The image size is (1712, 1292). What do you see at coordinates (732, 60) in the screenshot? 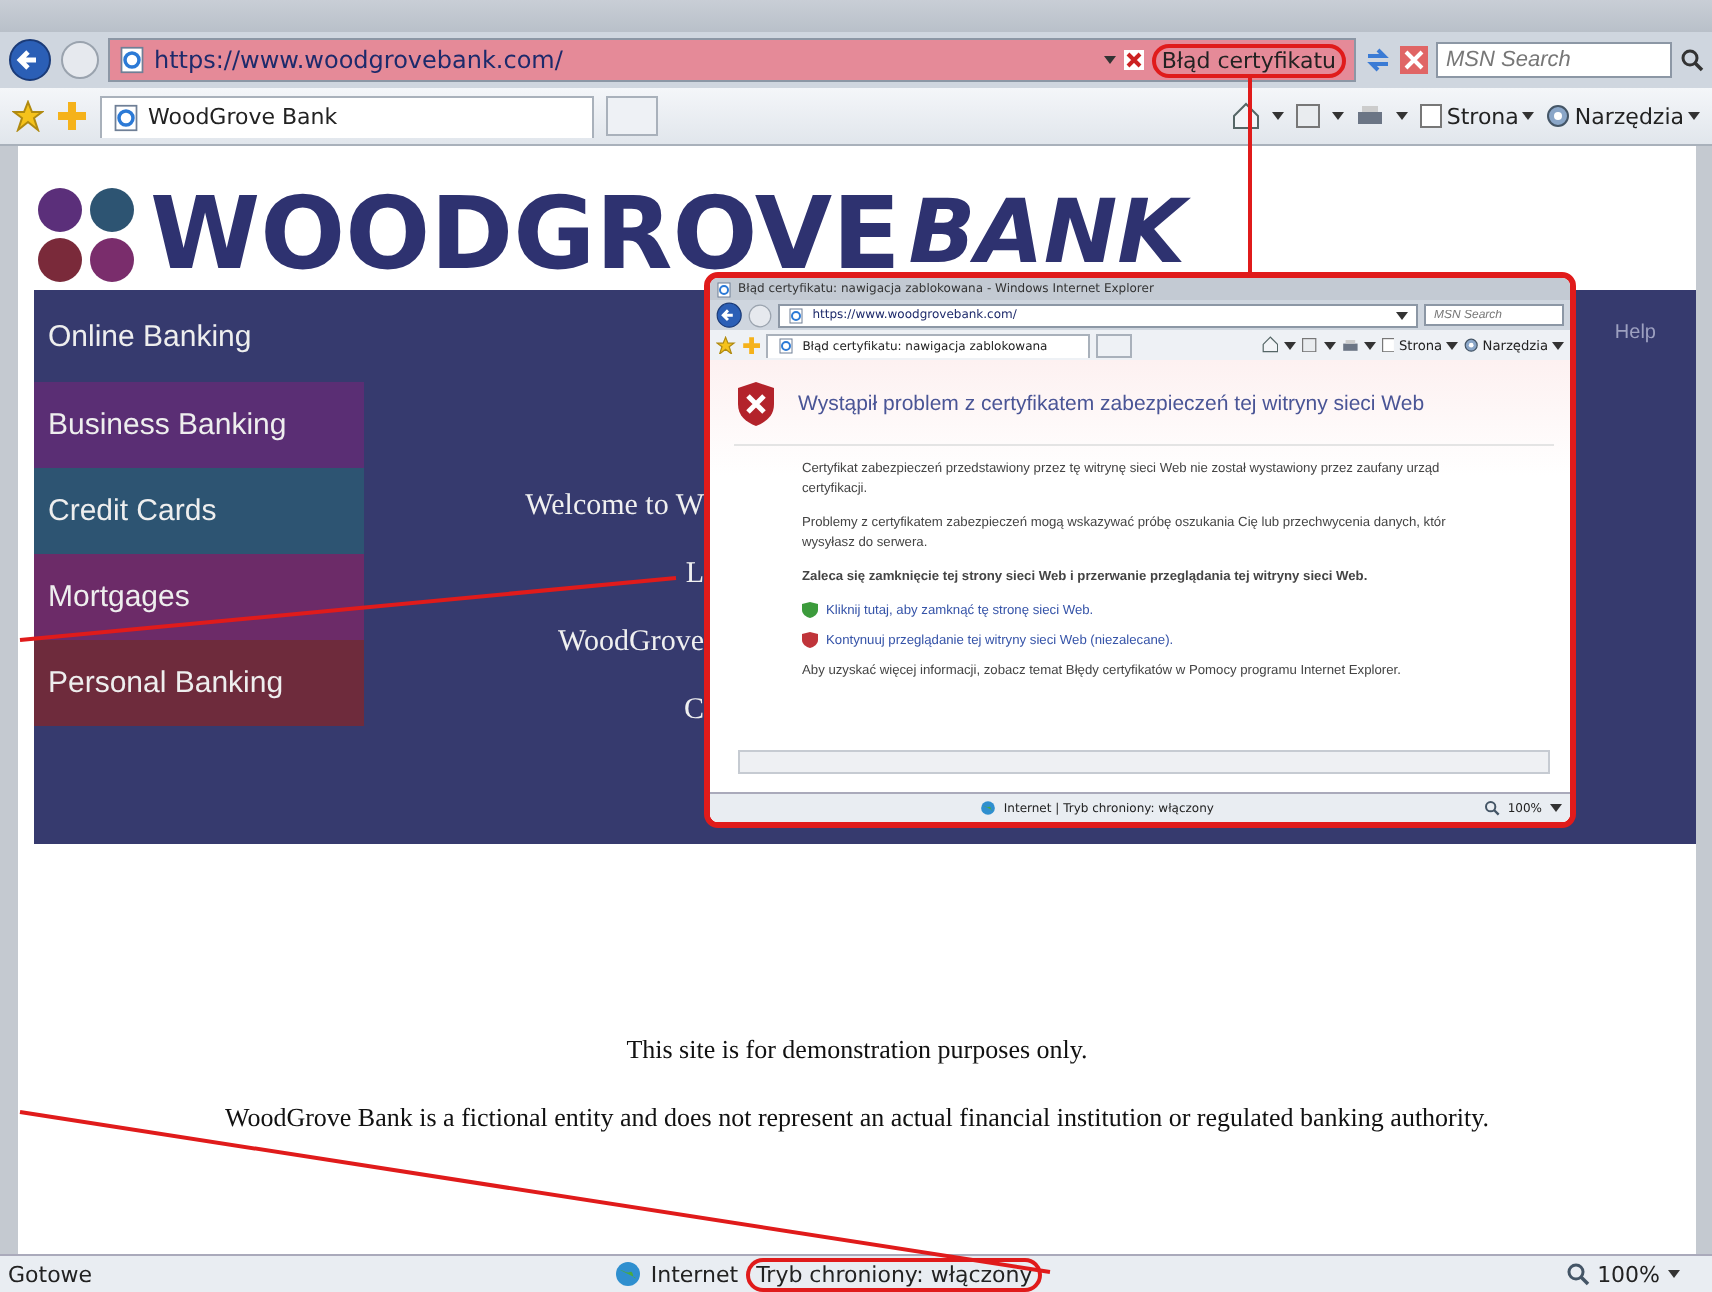
I see `address-bar: https://www.woodgrovebank.com/ Błąd certyfikatu` at bounding box center [732, 60].